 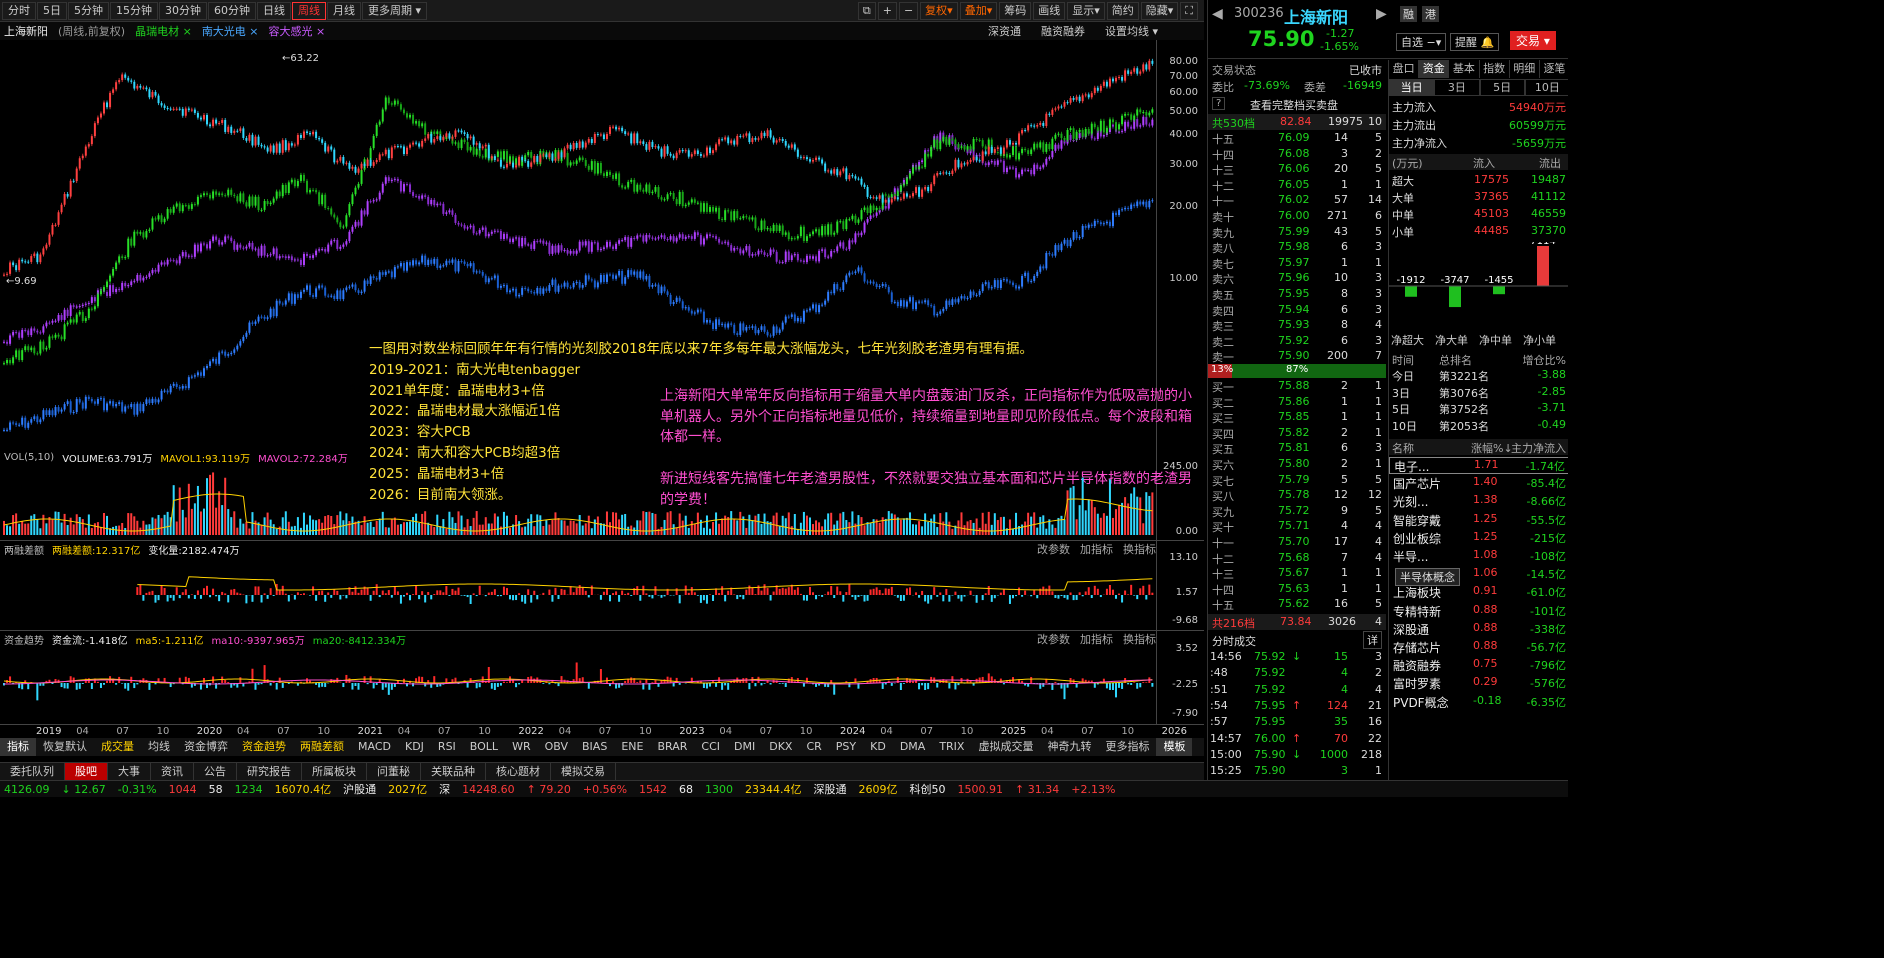 What do you see at coordinates (1086, 11) in the screenshot?
I see `display-button: 显示▾` at bounding box center [1086, 11].